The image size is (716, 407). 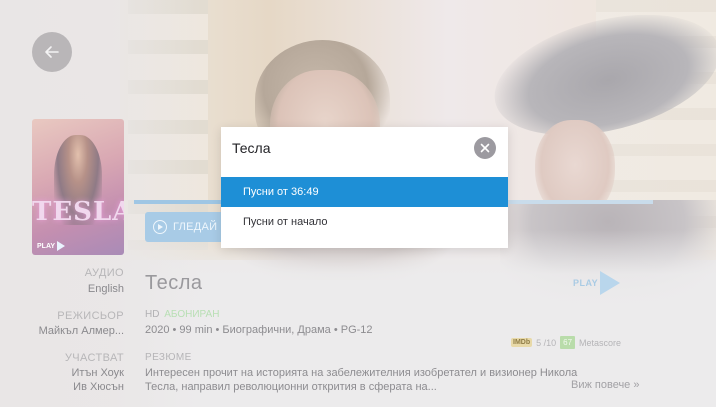 I want to click on resume-option: Пусни от 36:49, so click(x=364, y=192).